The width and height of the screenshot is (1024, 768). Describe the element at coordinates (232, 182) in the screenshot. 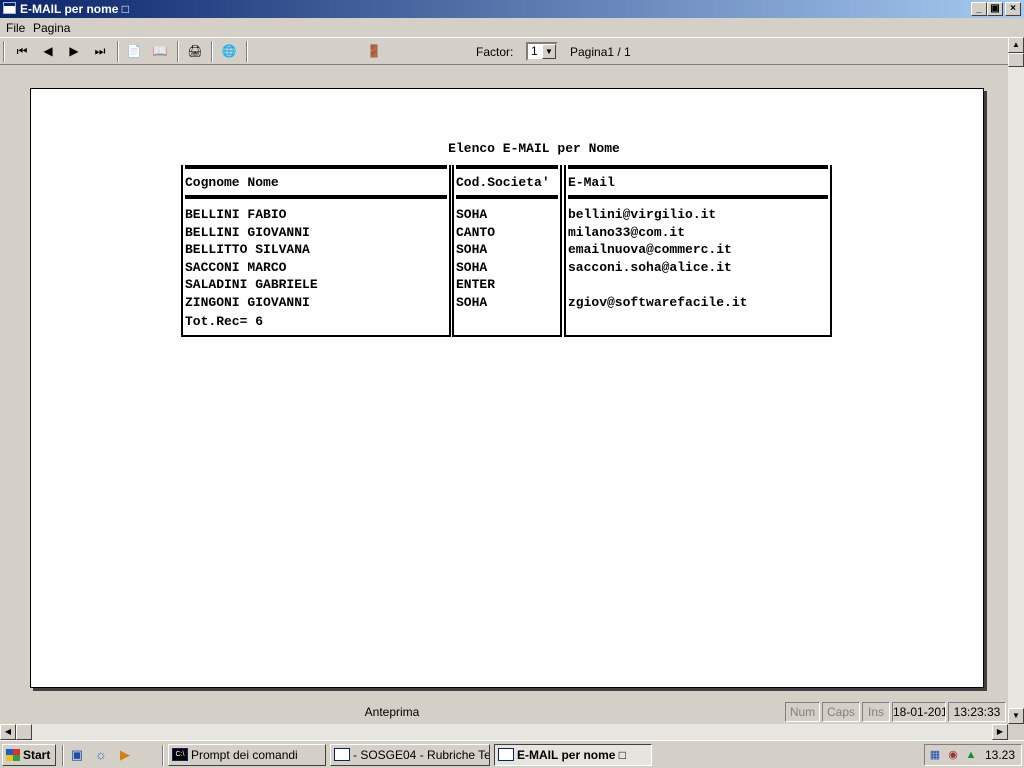

I see `column-header-name: Cognome Nome` at that location.